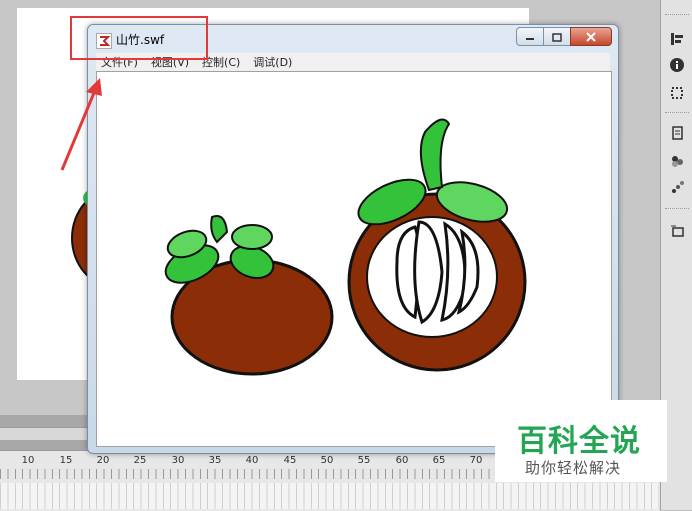 This screenshot has height=511, width=692. I want to click on close-icon, so click(591, 36).